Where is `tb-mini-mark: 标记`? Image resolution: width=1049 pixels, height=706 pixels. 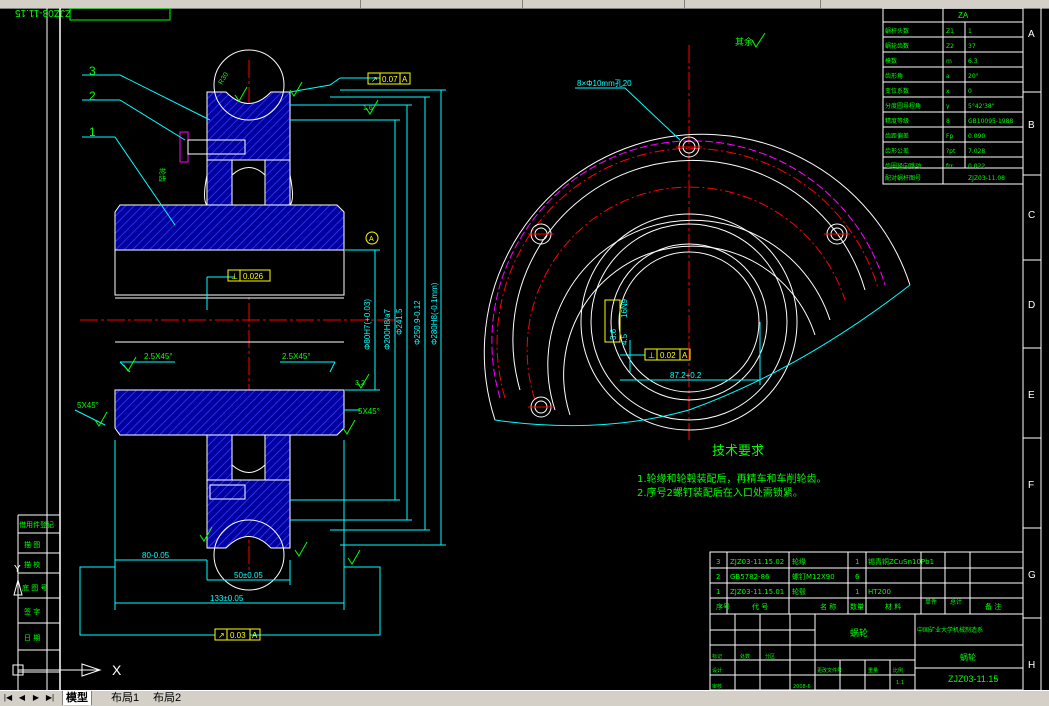 tb-mini-mark: 标记 is located at coordinates (717, 656).